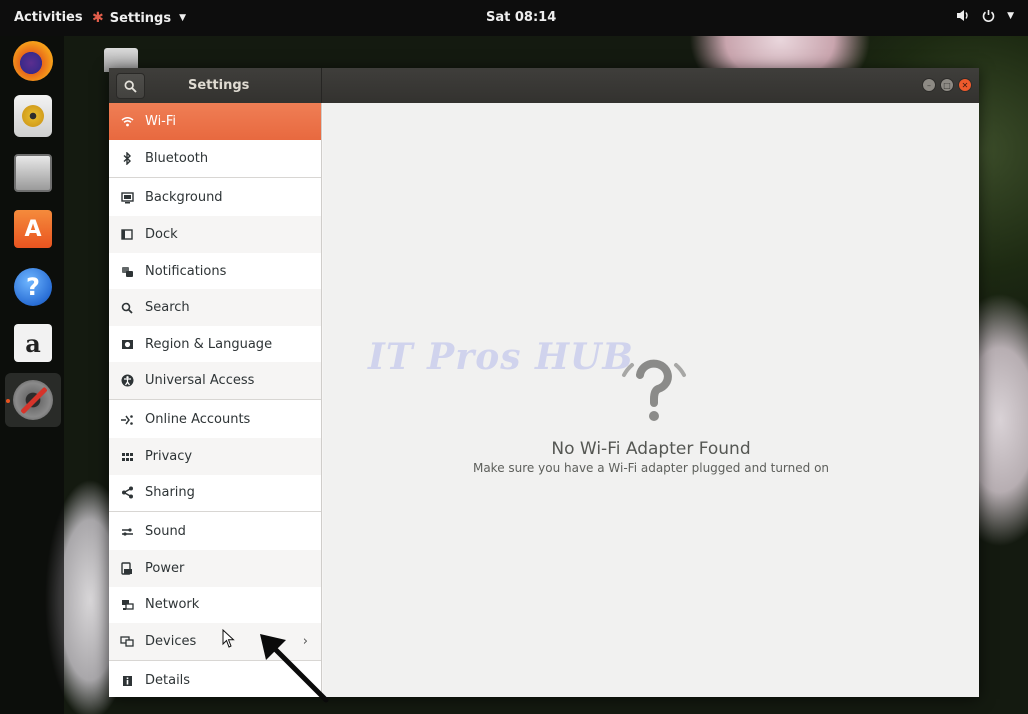 Image resolution: width=1028 pixels, height=714 pixels. Describe the element at coordinates (127, 272) in the screenshot. I see `notifications-icon` at that location.